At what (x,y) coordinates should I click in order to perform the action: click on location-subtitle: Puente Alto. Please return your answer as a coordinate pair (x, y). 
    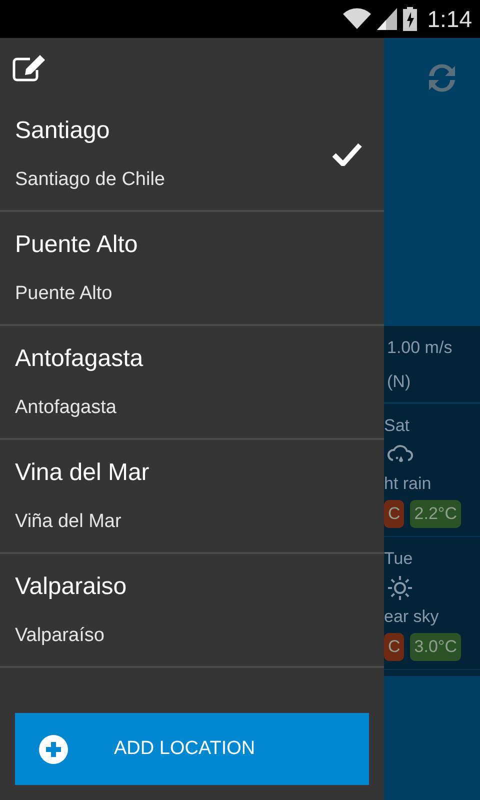
    Looking at the image, I should click on (64, 294).